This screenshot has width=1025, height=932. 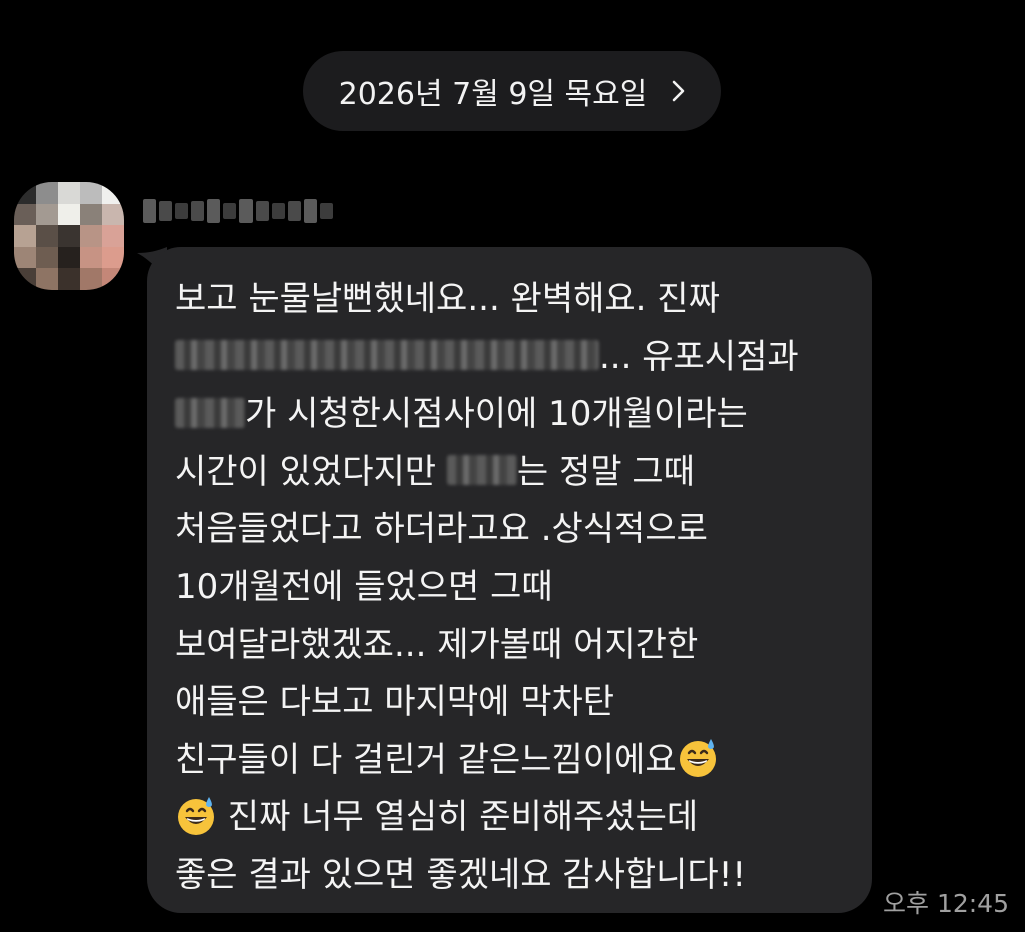 I want to click on message-line-9: 친구들이 다 걸린거 같은느낌이에요, so click(x=508, y=761).